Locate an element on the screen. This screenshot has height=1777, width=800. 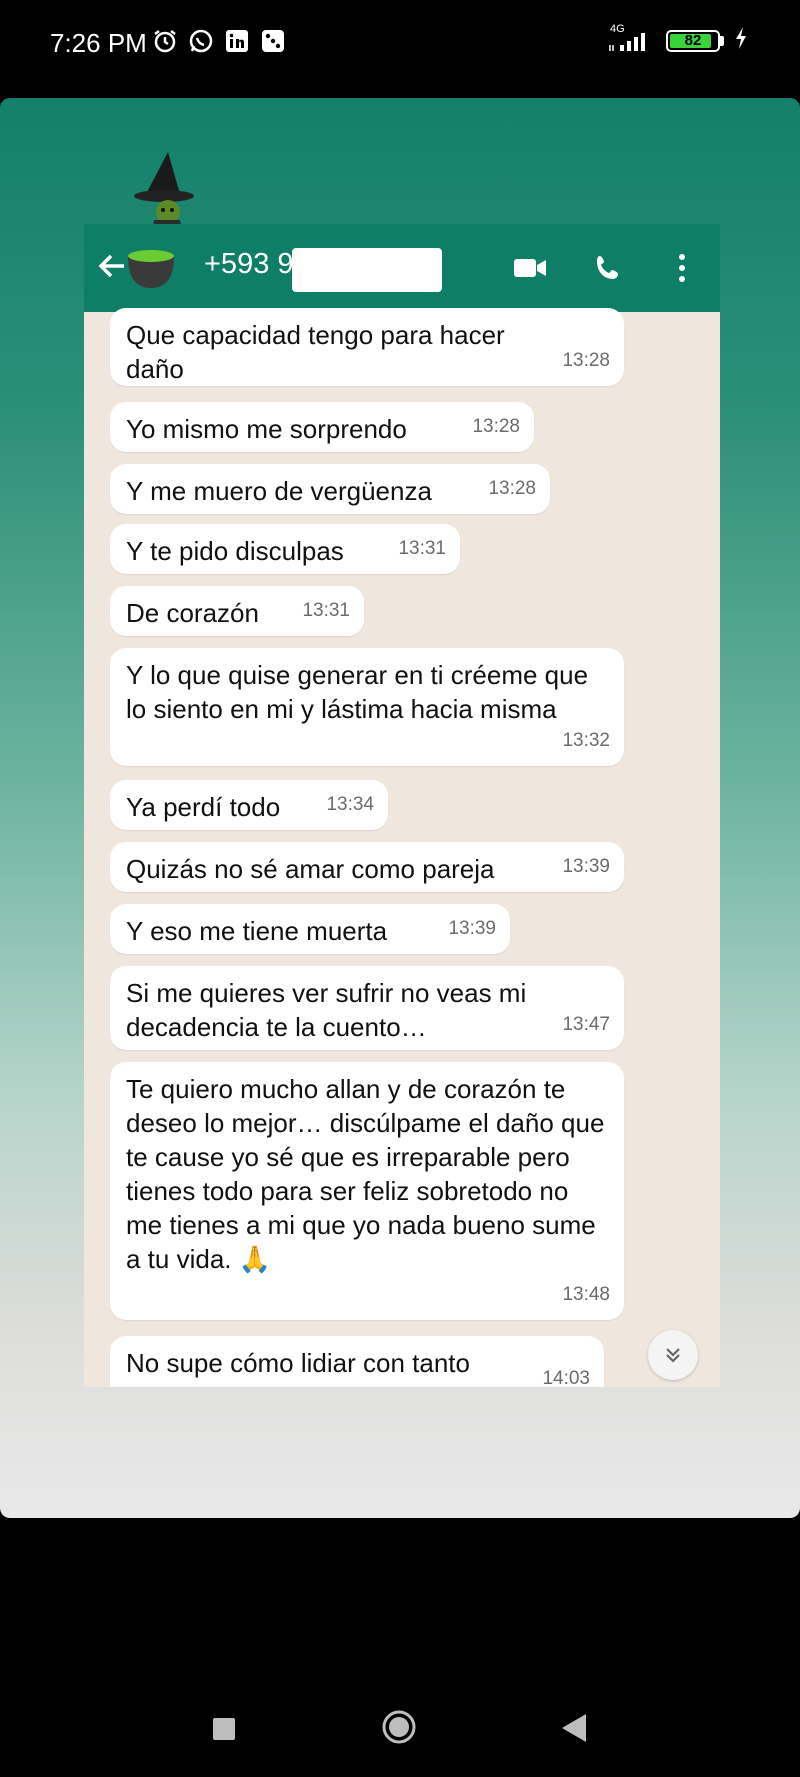
whatsapp-icon is located at coordinates (201, 41).